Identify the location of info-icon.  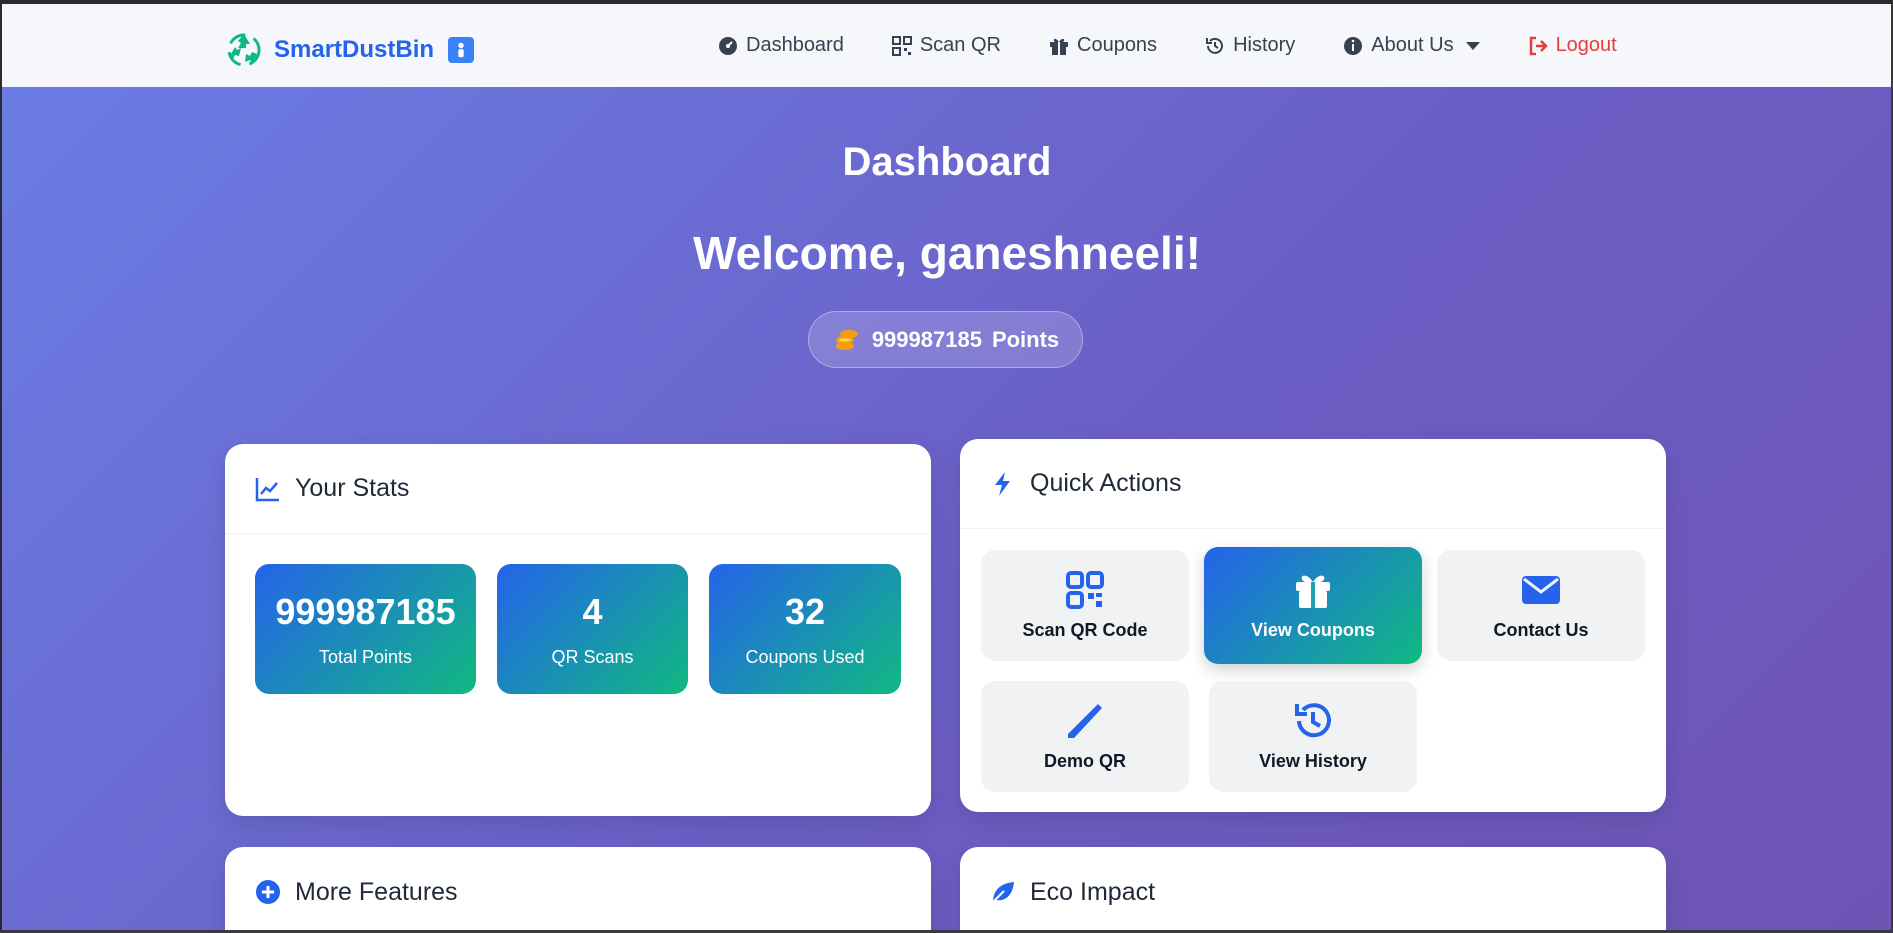
(1353, 45).